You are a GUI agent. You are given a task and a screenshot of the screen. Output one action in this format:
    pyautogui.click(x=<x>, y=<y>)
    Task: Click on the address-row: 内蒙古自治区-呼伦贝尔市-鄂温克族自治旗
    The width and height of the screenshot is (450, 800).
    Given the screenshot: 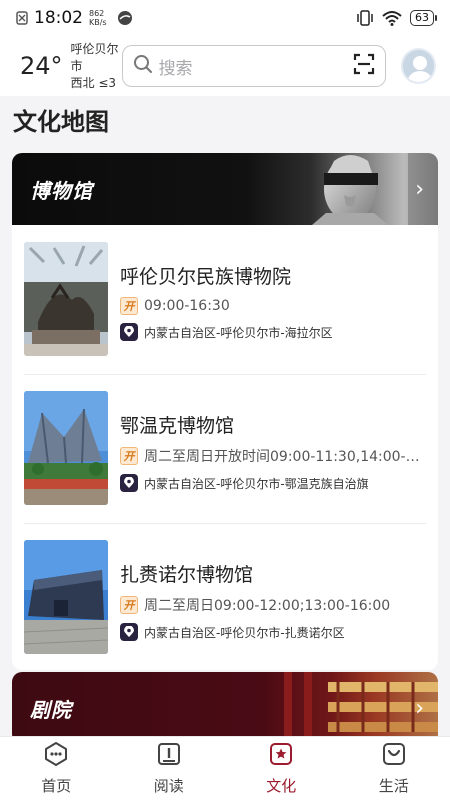 What is the action you would take?
    pyautogui.click(x=273, y=483)
    